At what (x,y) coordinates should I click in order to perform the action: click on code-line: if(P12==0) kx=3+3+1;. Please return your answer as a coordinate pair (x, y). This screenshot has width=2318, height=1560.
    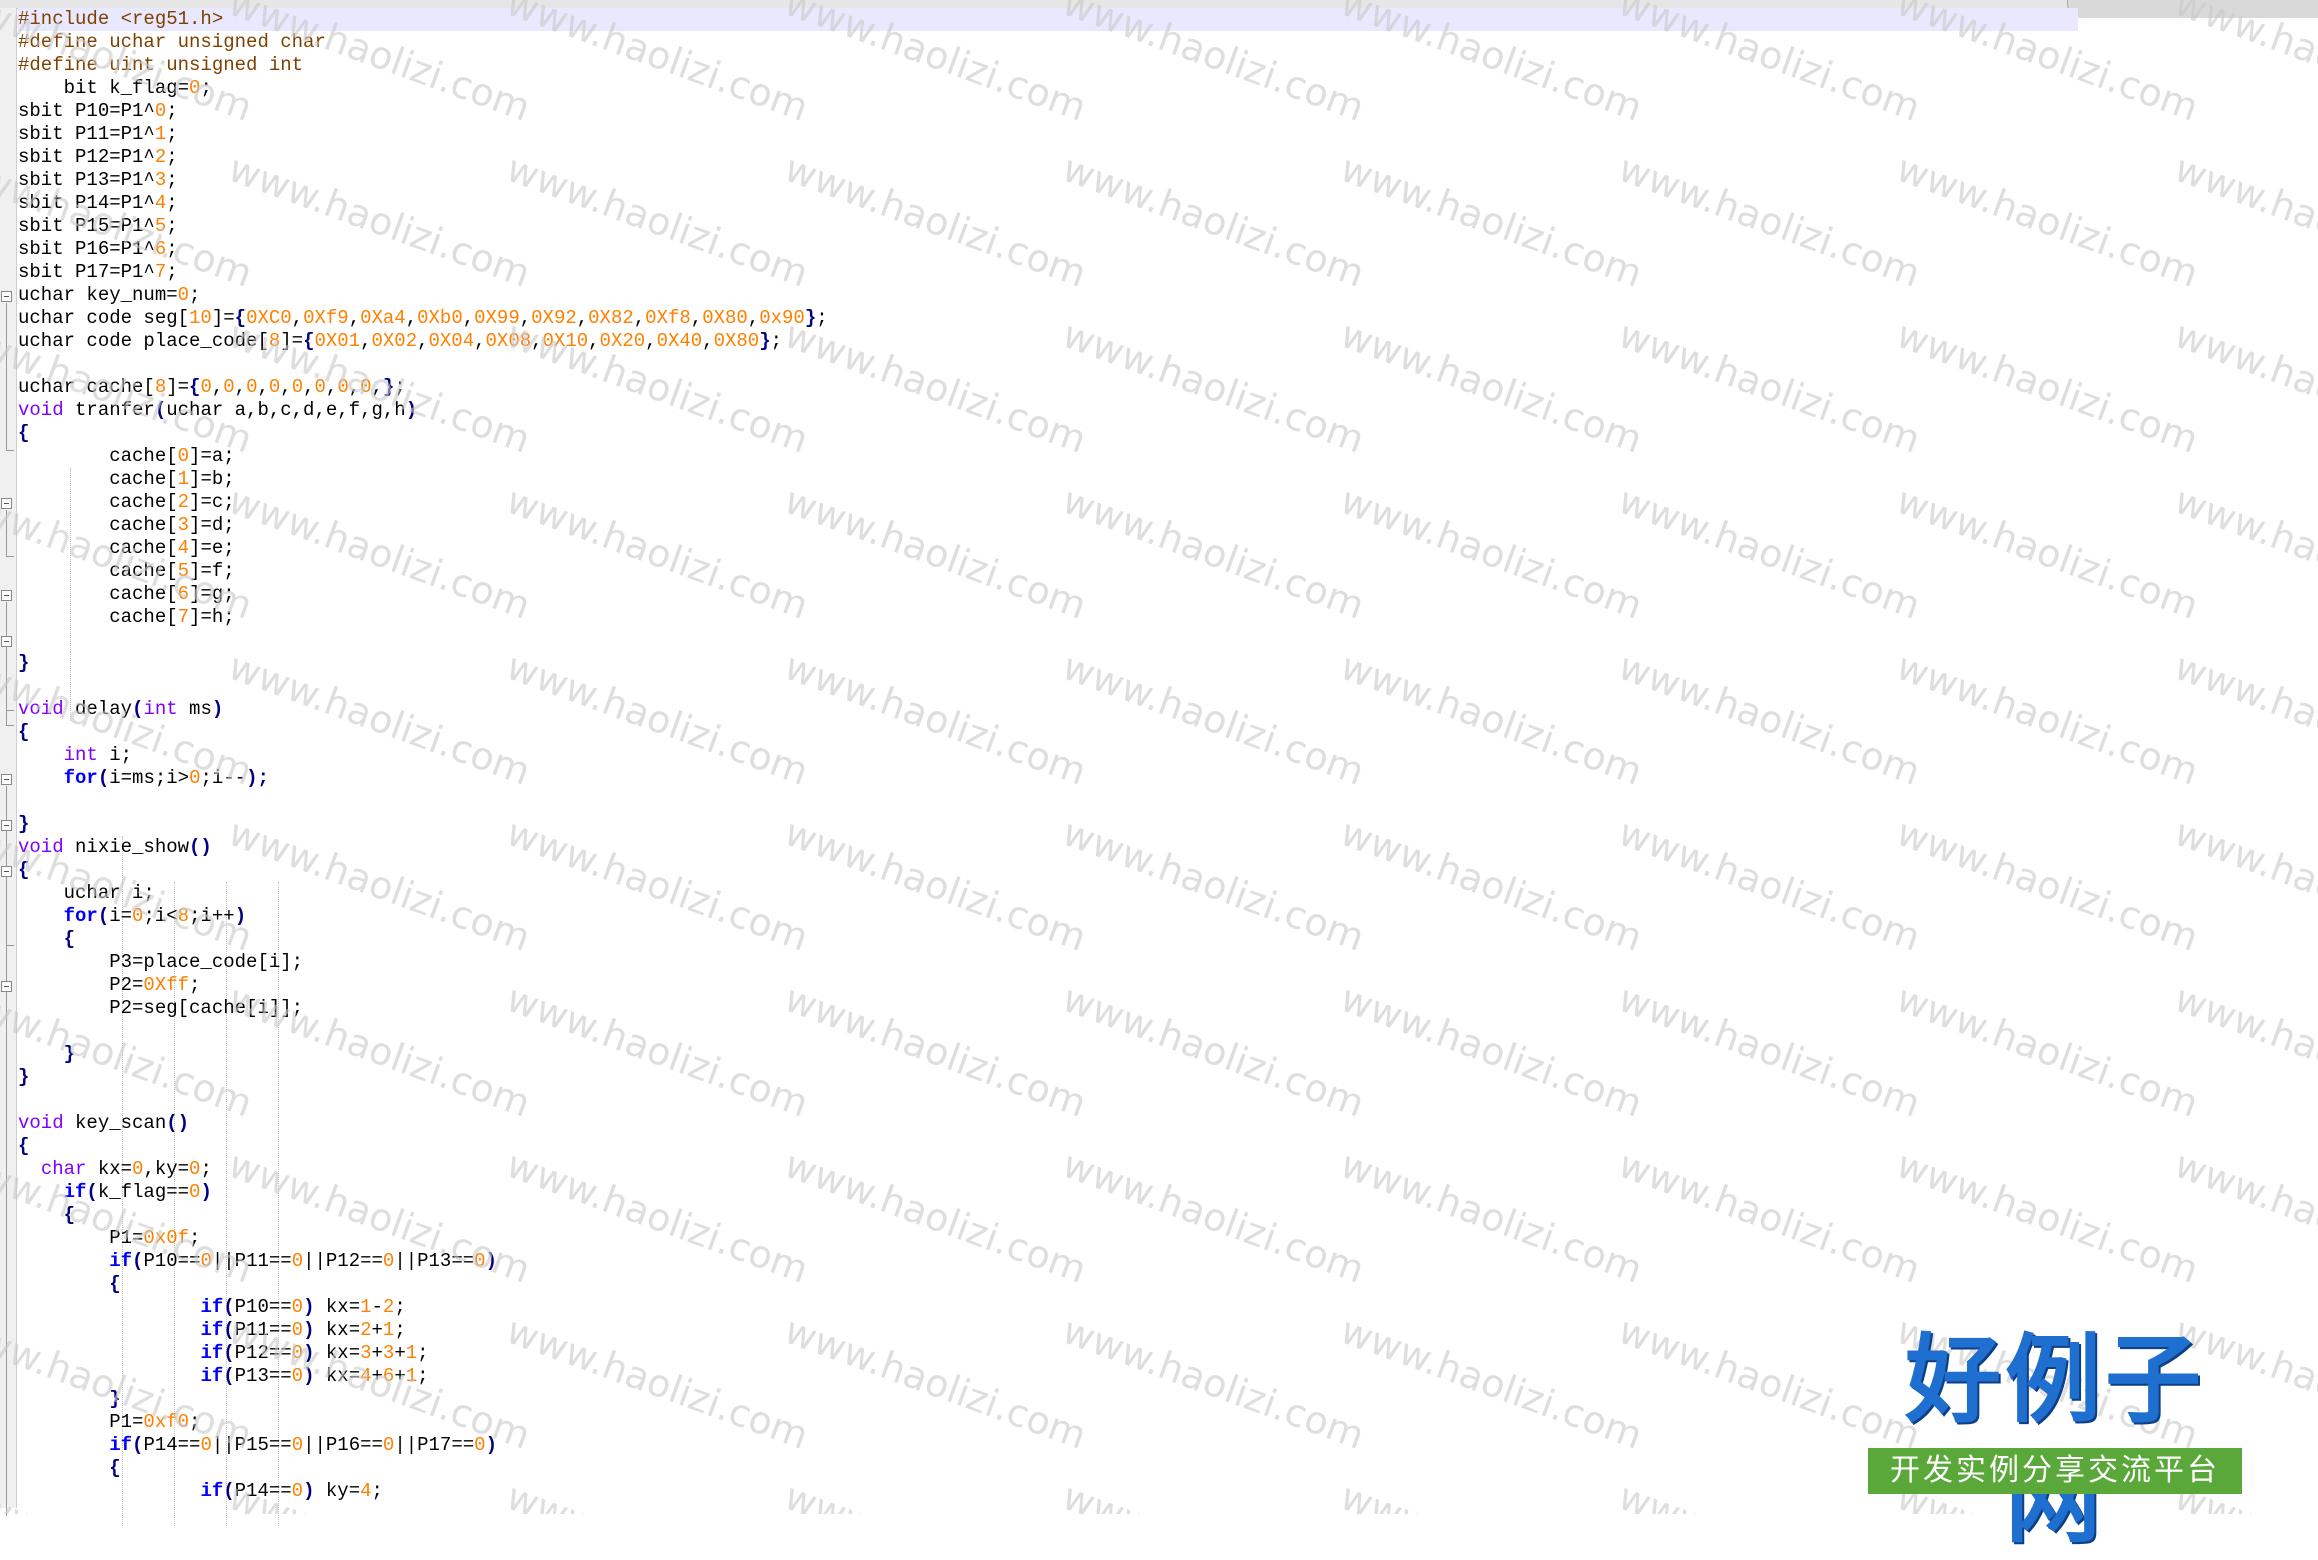
    Looking at the image, I should click on (423, 1353).